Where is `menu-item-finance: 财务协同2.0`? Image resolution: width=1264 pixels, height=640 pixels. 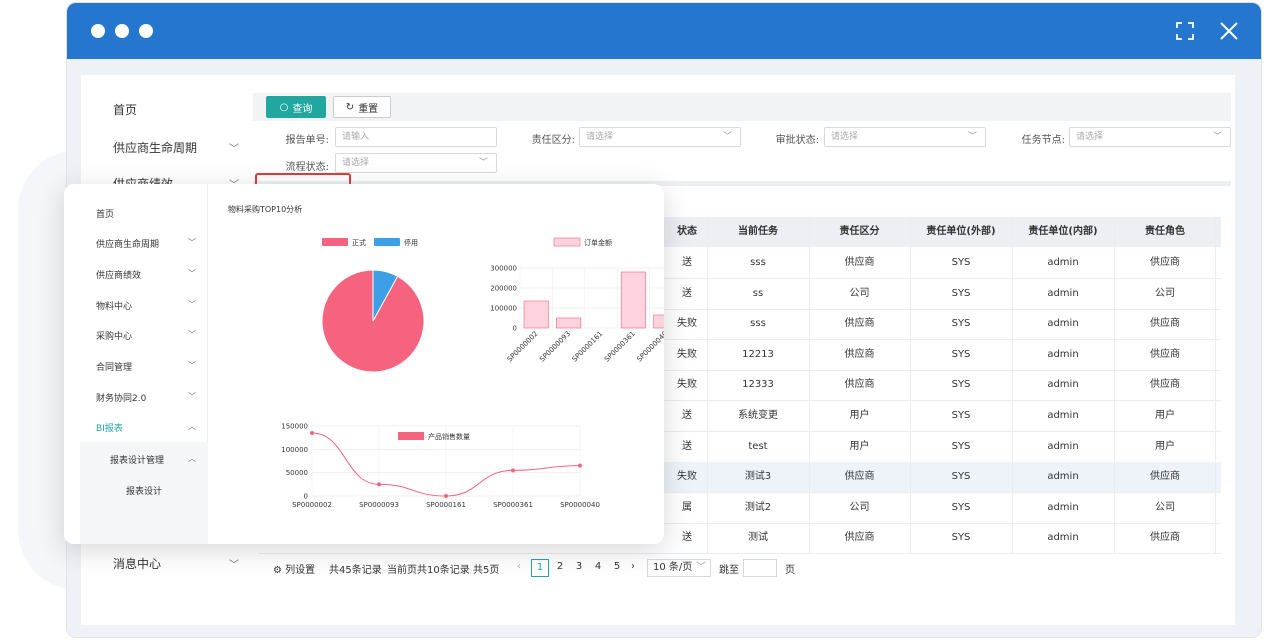 menu-item-finance: 财务协同2.0 is located at coordinates (121, 397).